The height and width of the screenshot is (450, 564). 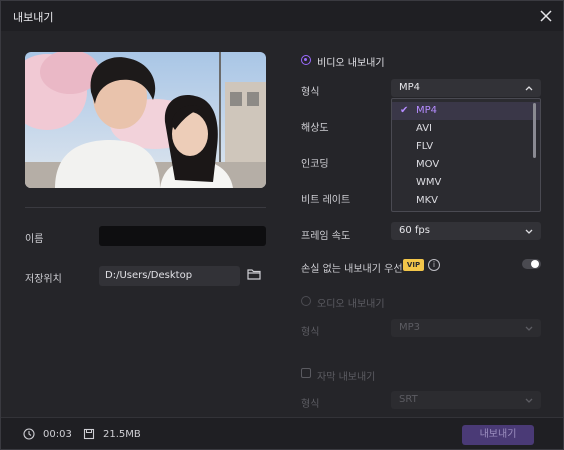 I want to click on format-option-flv: FLV, so click(x=466, y=147).